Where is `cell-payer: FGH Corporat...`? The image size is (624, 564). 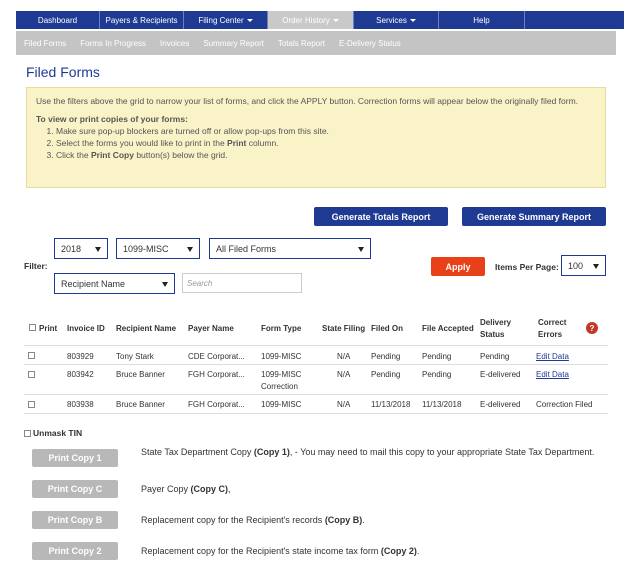 cell-payer: FGH Corporat... is located at coordinates (216, 374).